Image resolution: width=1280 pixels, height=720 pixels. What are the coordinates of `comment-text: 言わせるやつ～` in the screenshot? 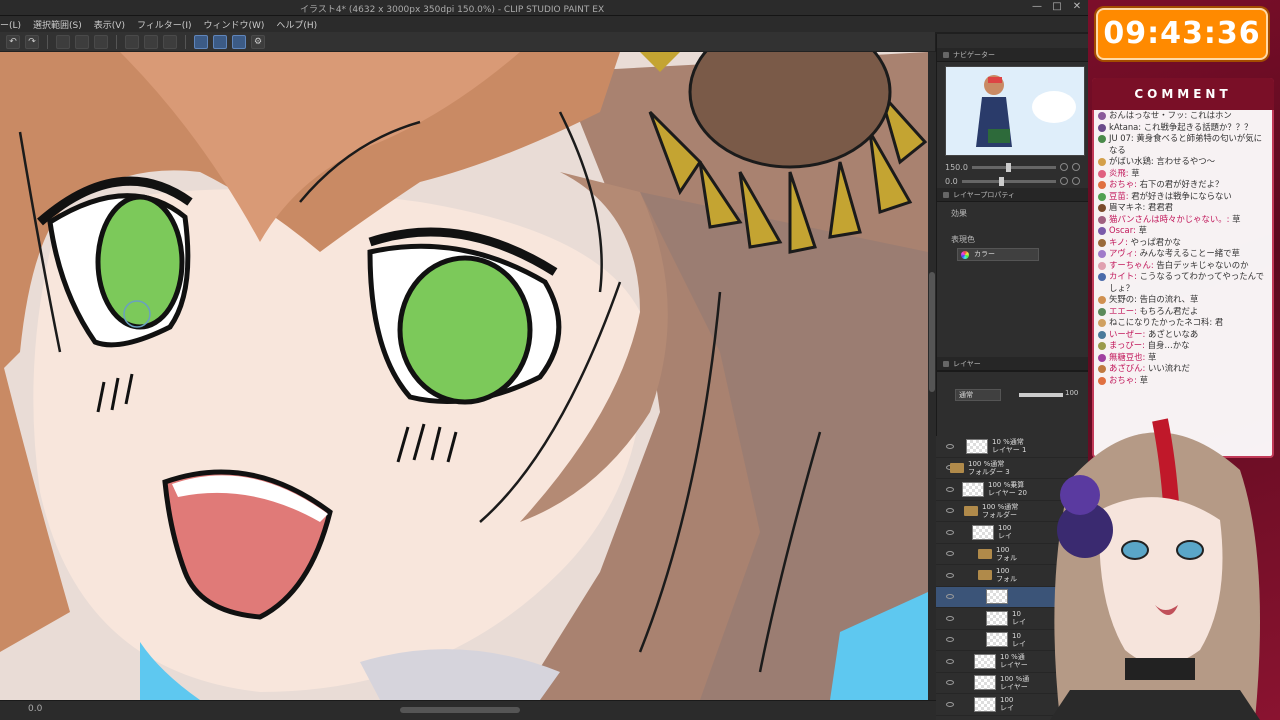 It's located at (1184, 161).